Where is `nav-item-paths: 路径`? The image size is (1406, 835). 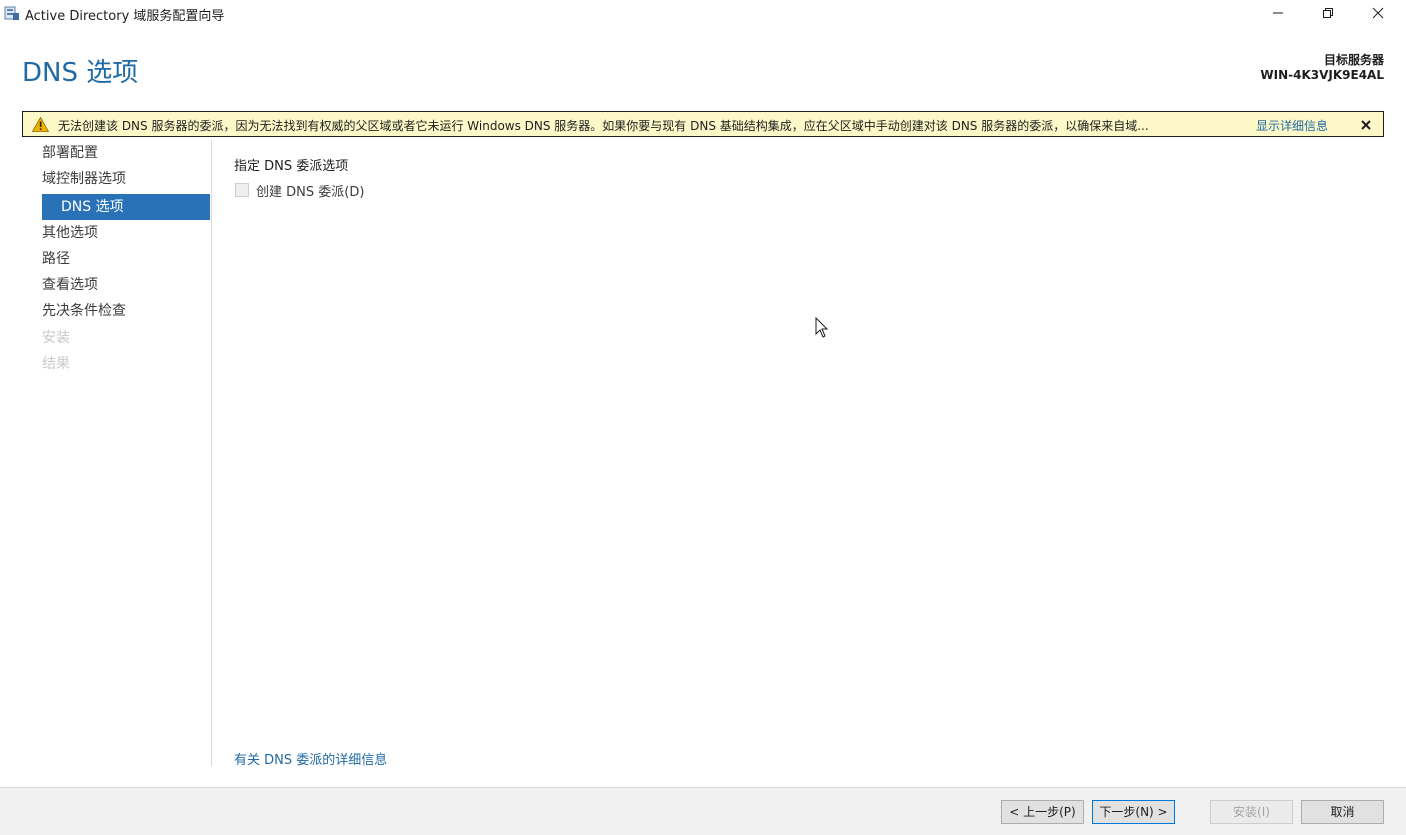 nav-item-paths: 路径 is located at coordinates (126, 259).